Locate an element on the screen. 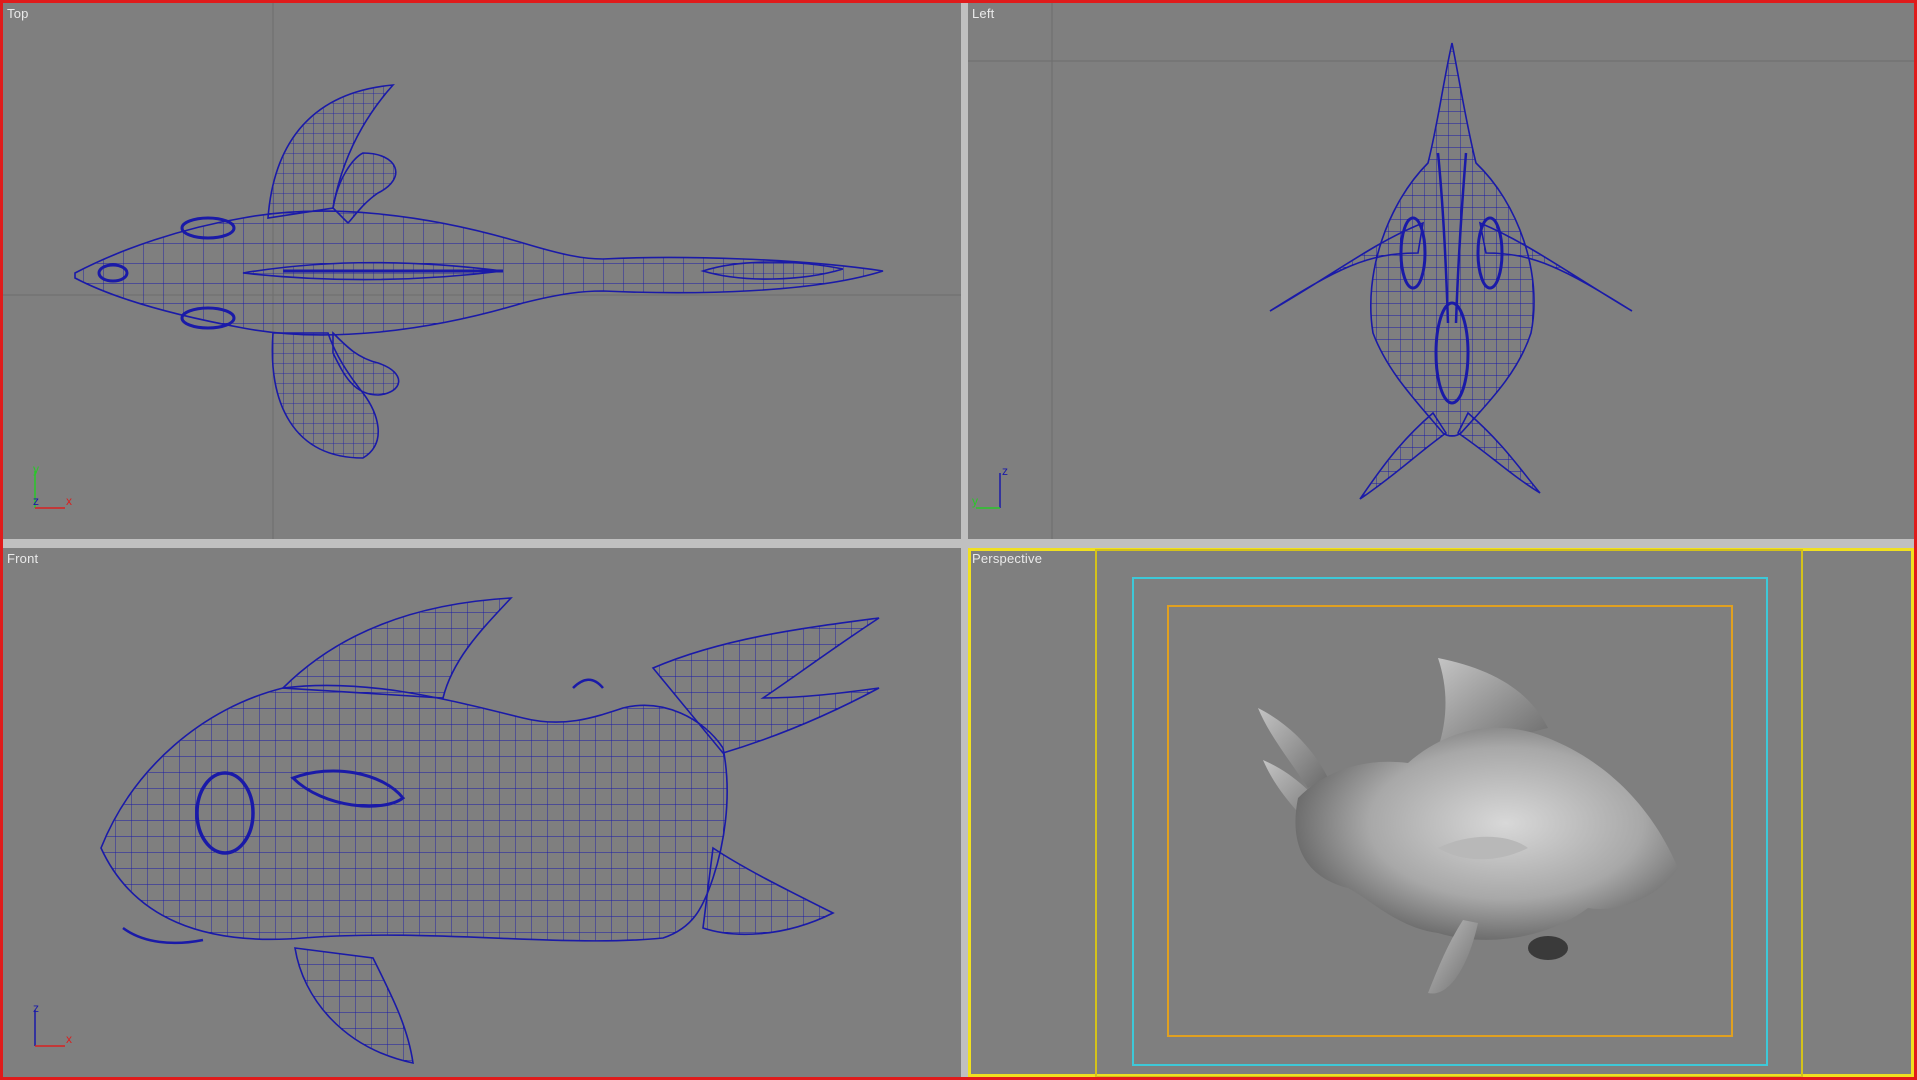 This screenshot has height=1080, width=1917. viewport-label-top: Top is located at coordinates (18, 13).